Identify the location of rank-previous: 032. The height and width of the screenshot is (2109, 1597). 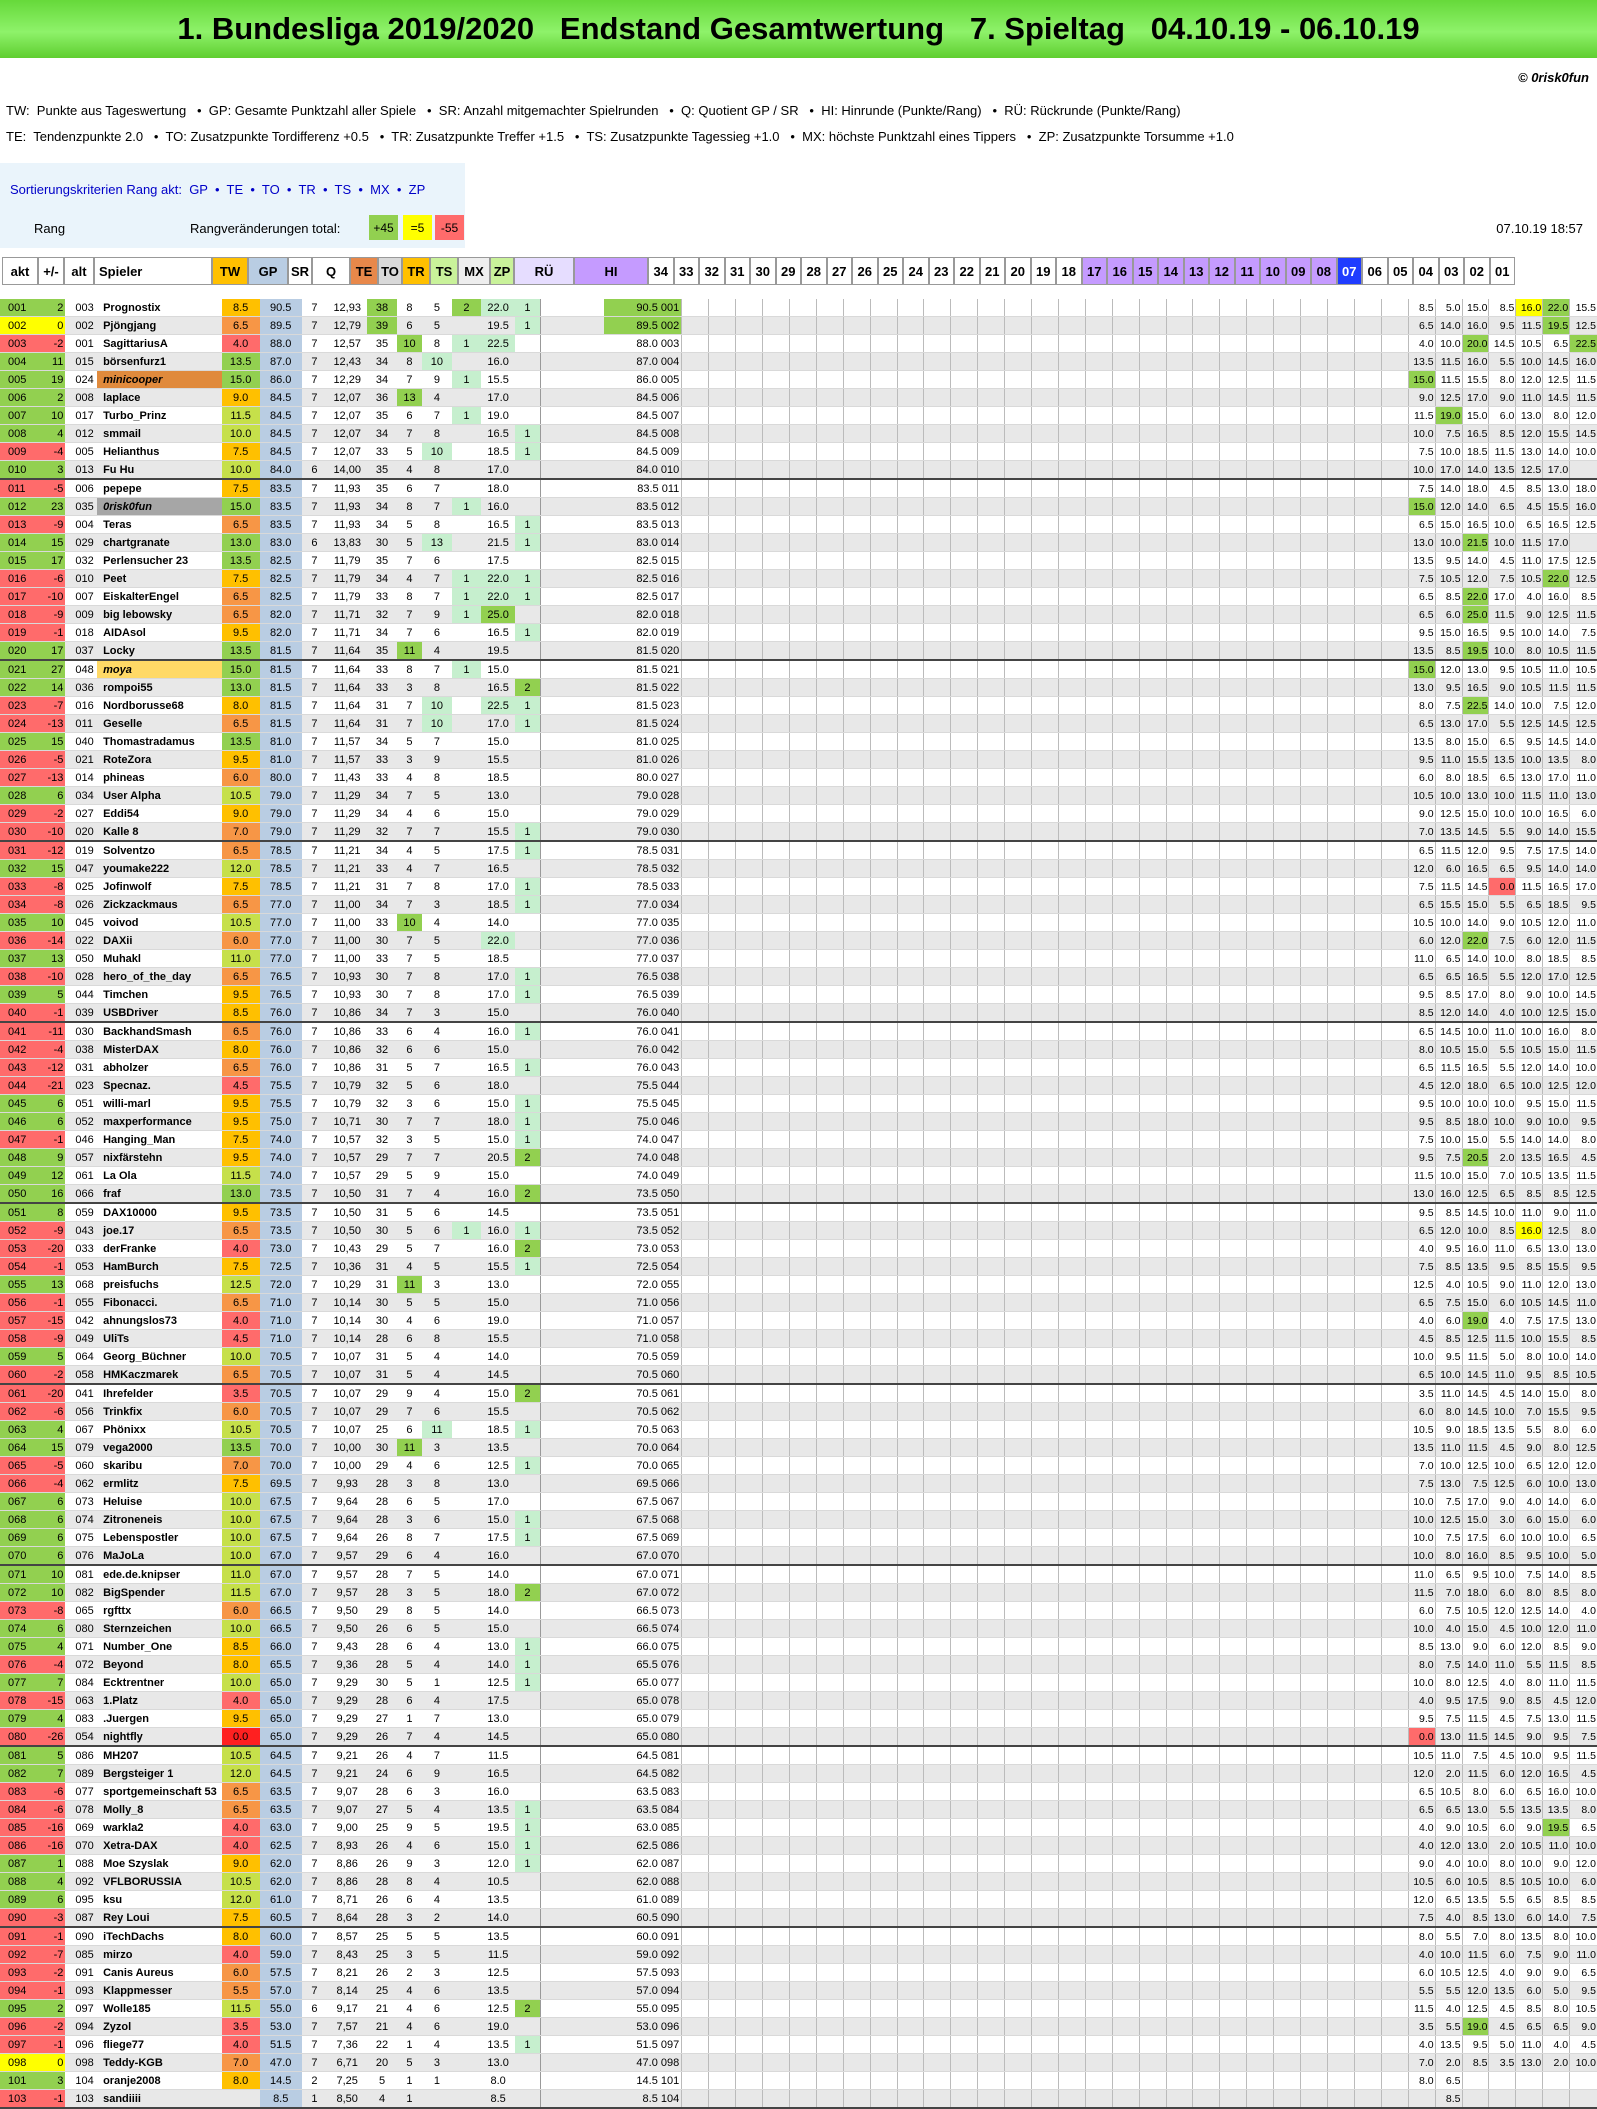
(81, 561).